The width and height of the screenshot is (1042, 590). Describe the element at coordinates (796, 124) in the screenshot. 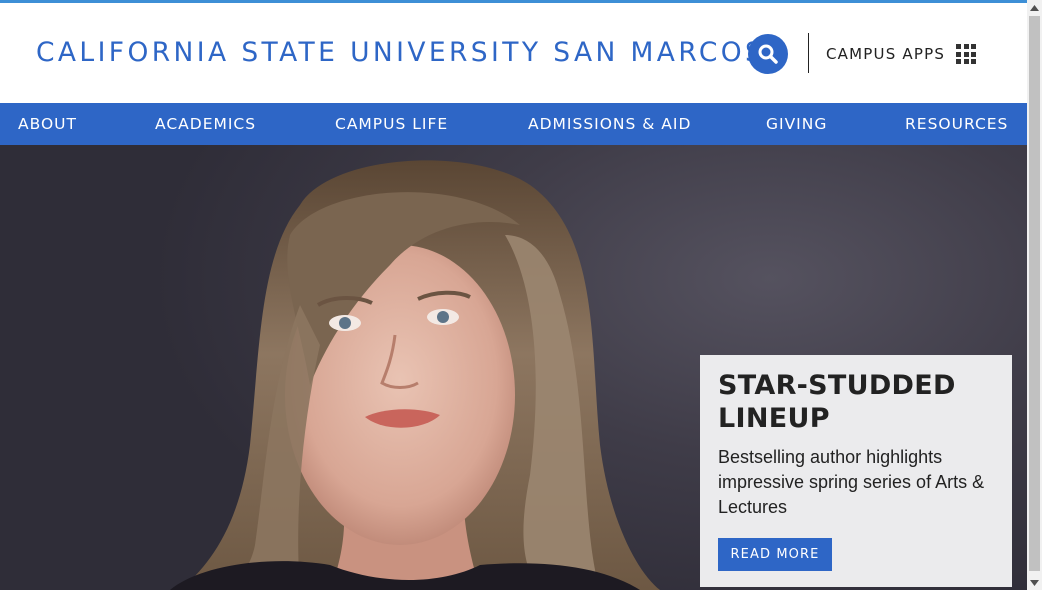

I see `nav-item-giving: GIVING` at that location.